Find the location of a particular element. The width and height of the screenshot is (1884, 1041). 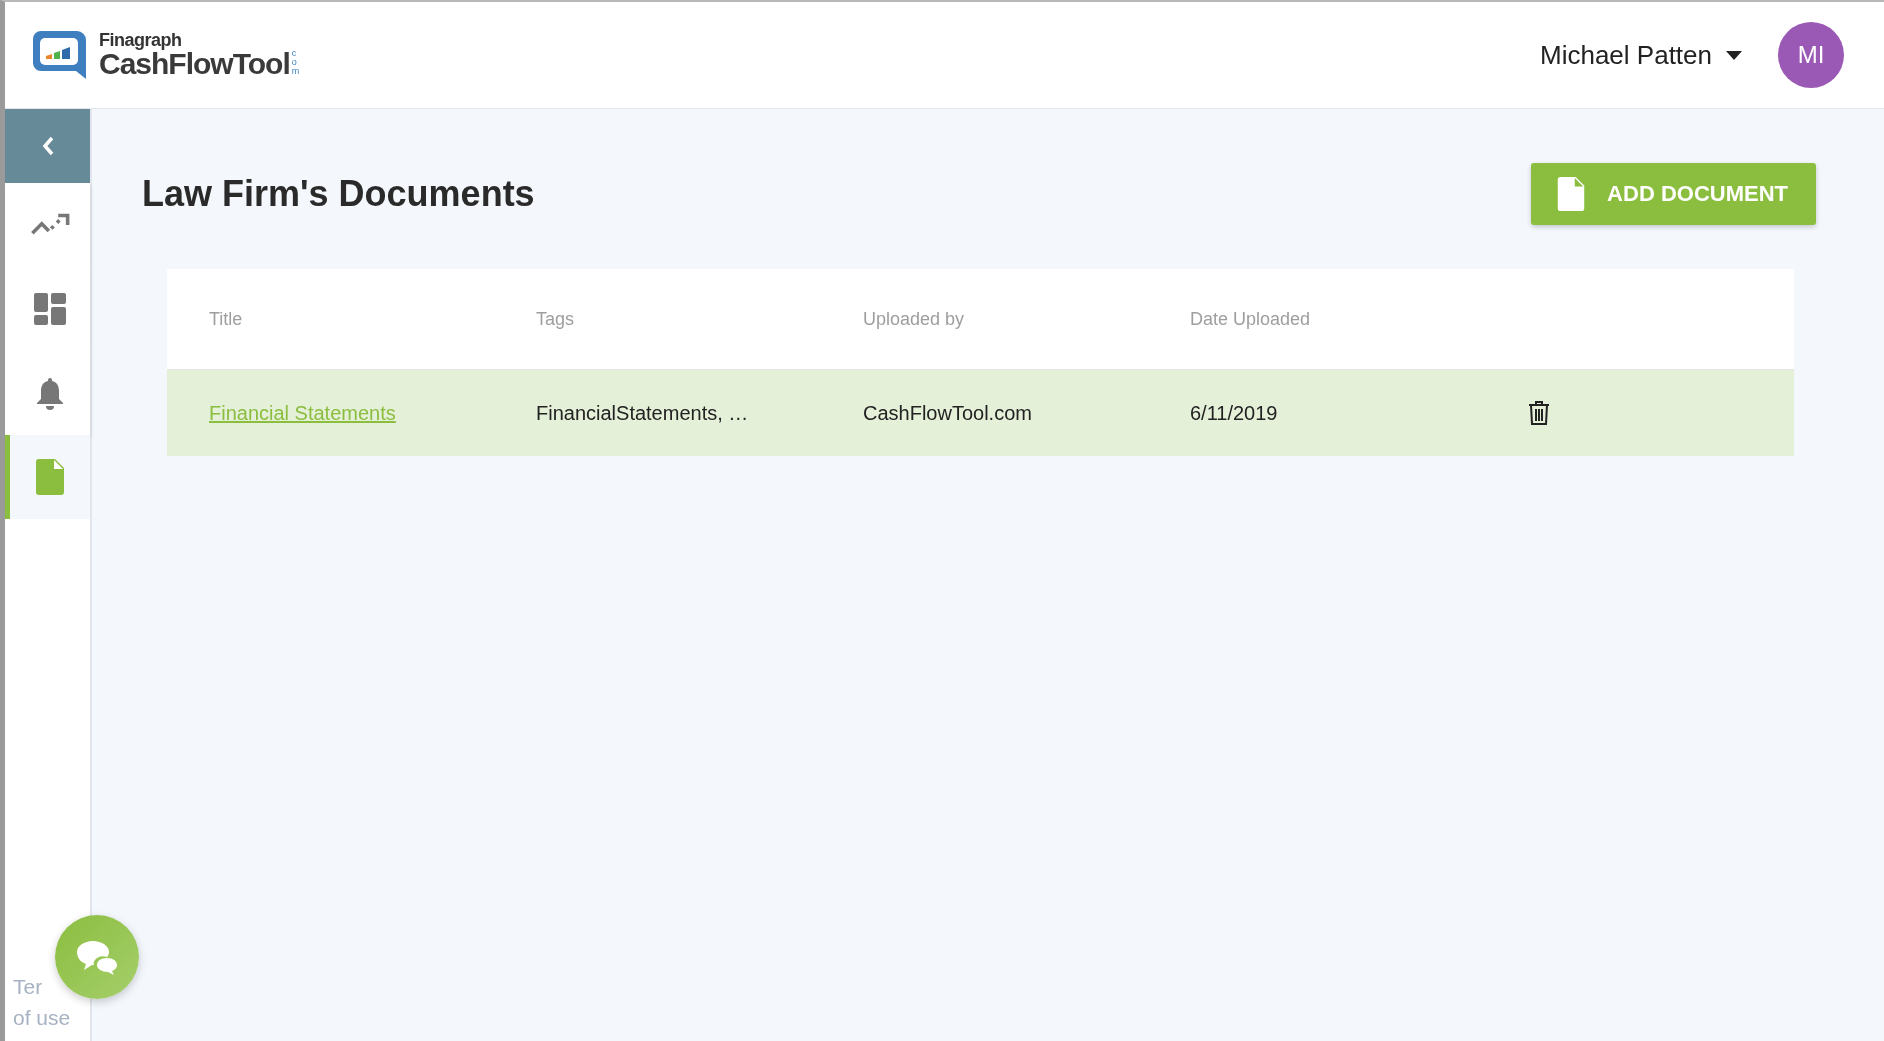

dashboard-icon is located at coordinates (50, 309).